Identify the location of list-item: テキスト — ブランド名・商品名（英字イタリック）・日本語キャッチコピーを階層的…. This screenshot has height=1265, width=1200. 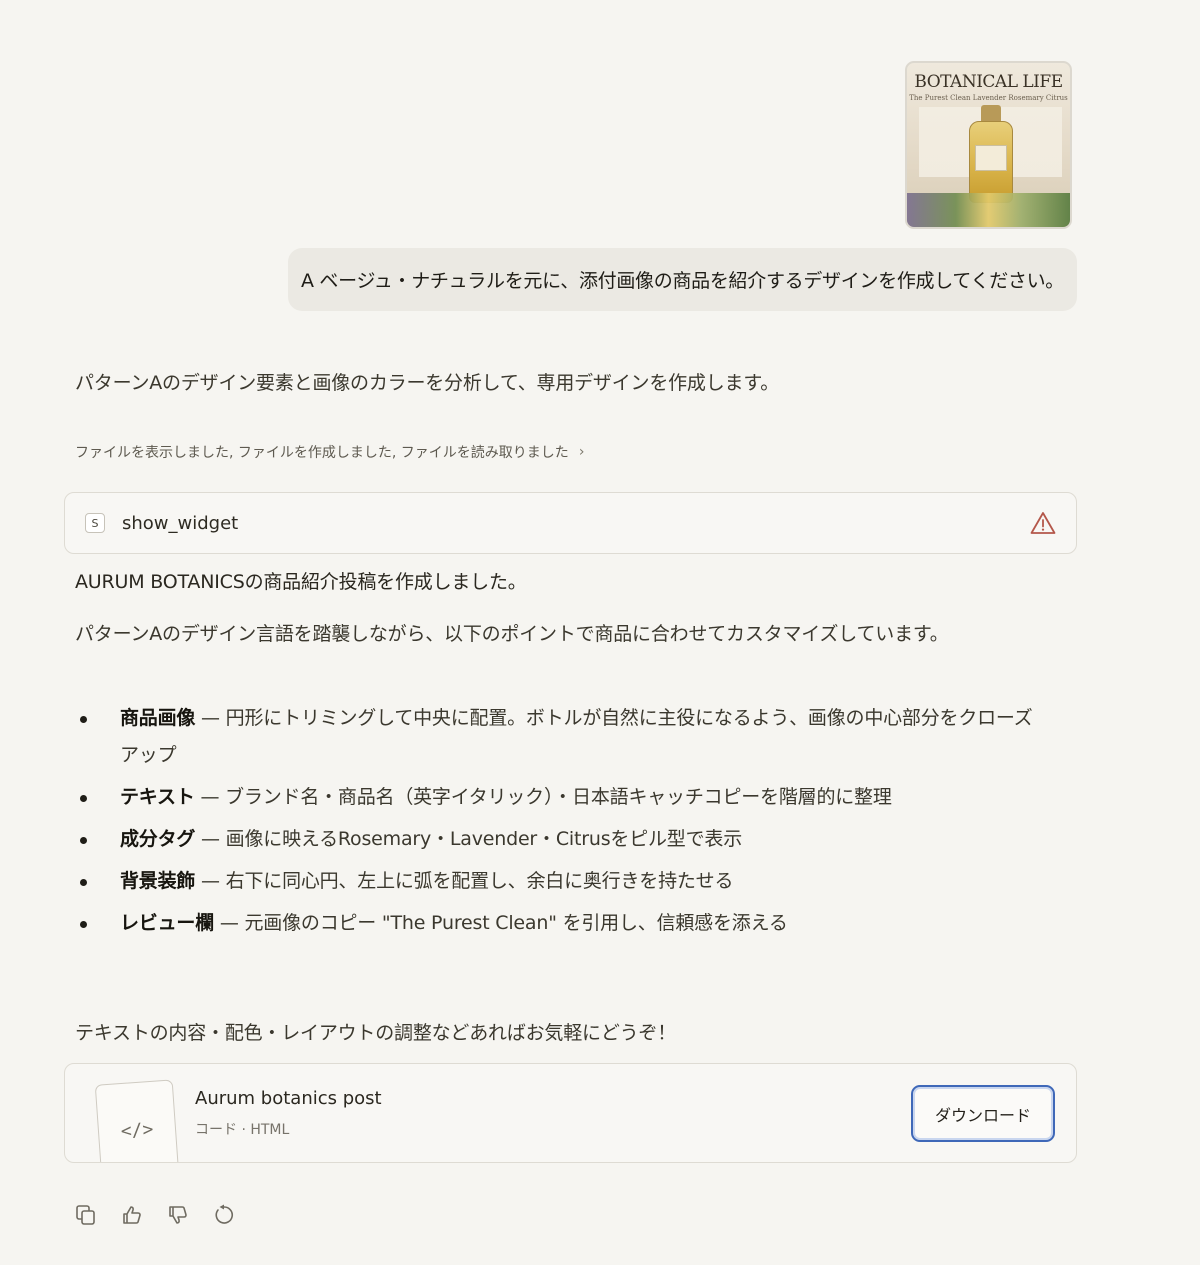
(560, 797).